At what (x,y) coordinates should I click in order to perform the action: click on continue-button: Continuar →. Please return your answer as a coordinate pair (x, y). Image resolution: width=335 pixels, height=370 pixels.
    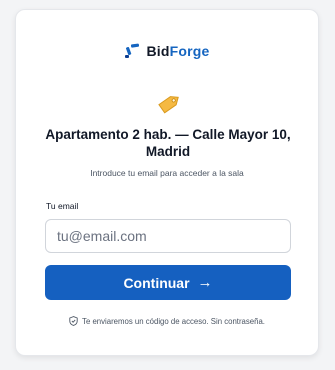
    Looking at the image, I should click on (168, 282).